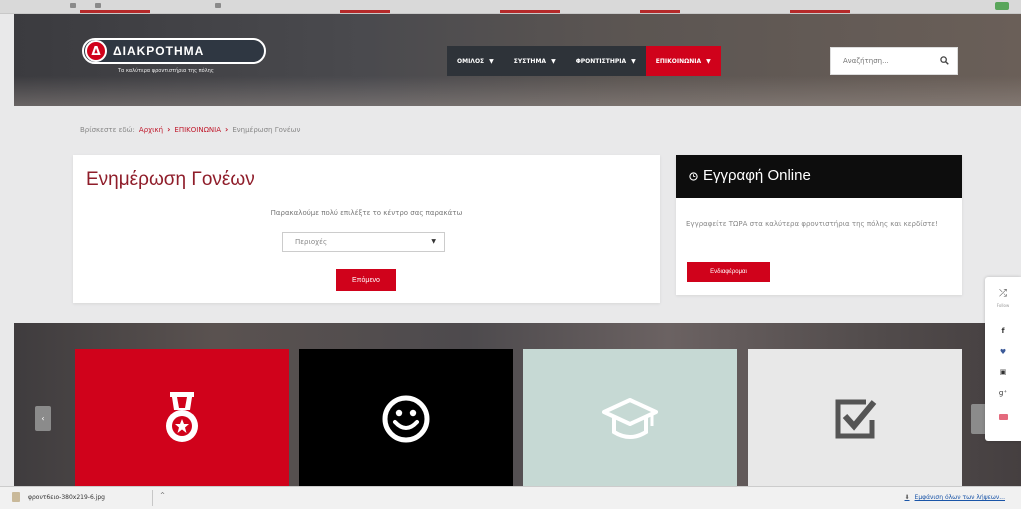  I want to click on clock-icon, so click(693, 176).